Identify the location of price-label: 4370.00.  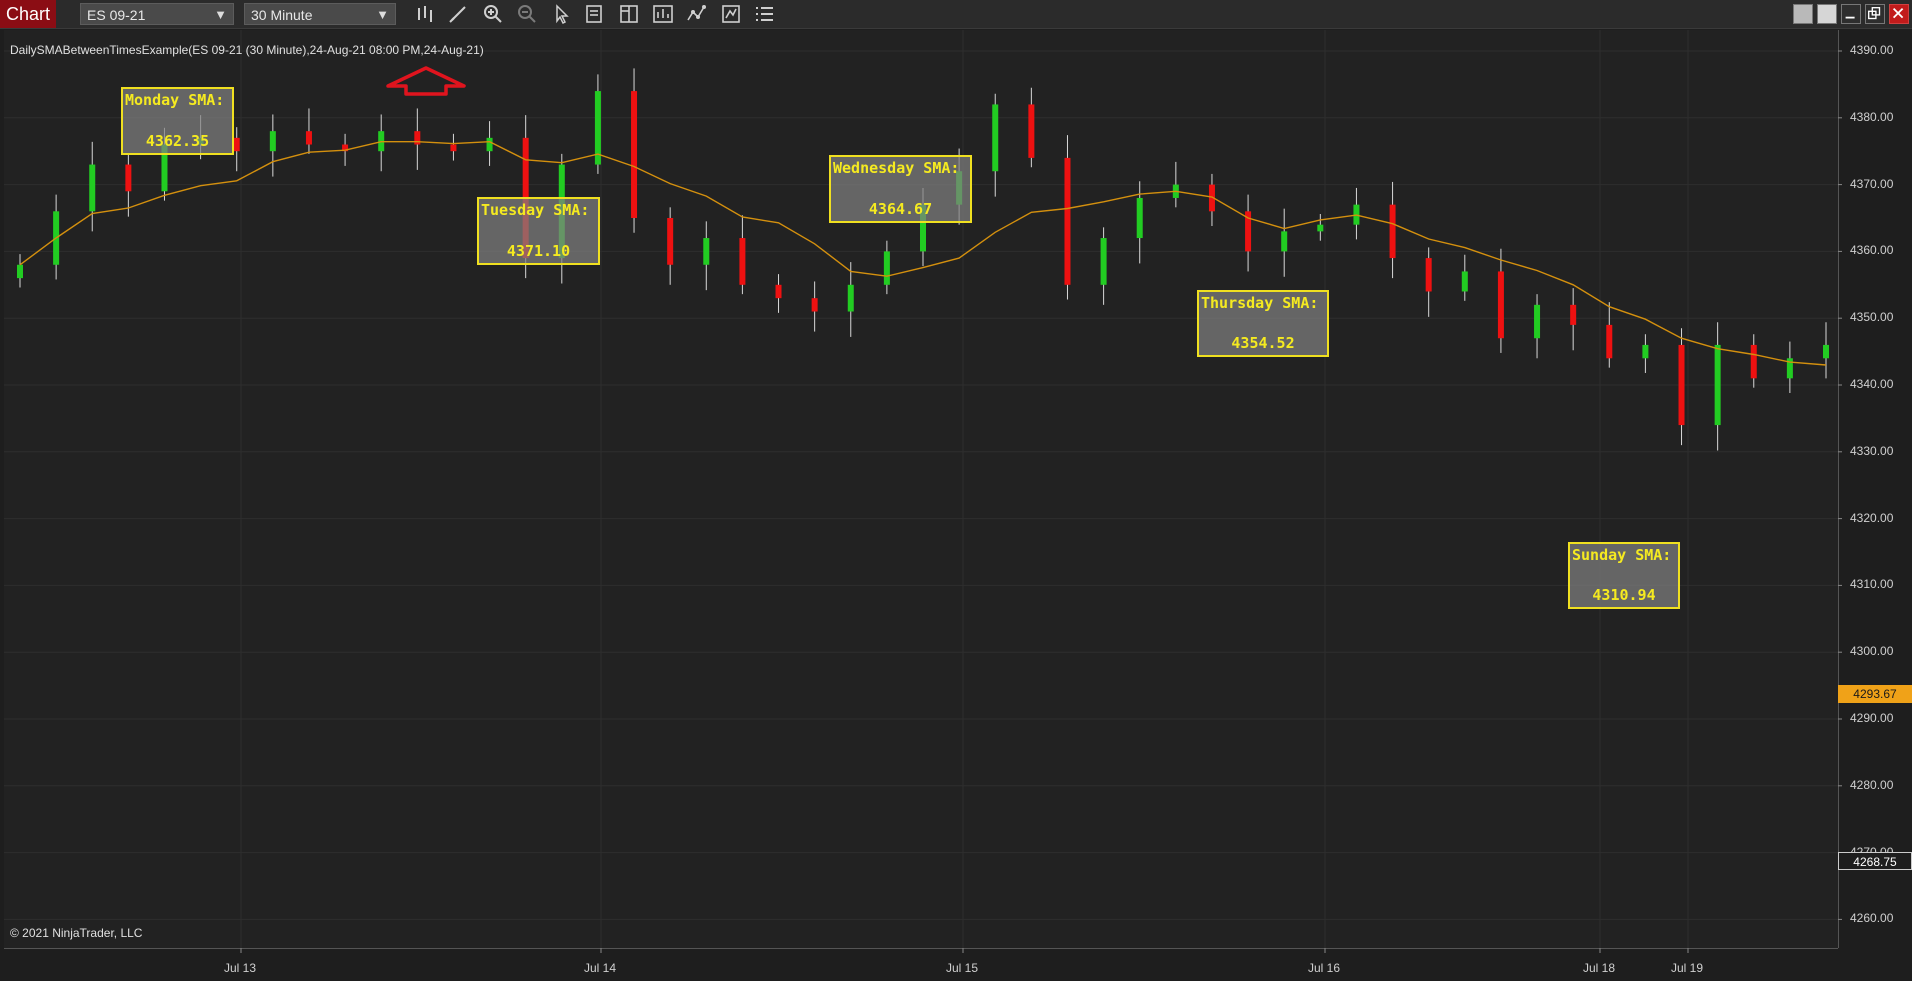
(1872, 183).